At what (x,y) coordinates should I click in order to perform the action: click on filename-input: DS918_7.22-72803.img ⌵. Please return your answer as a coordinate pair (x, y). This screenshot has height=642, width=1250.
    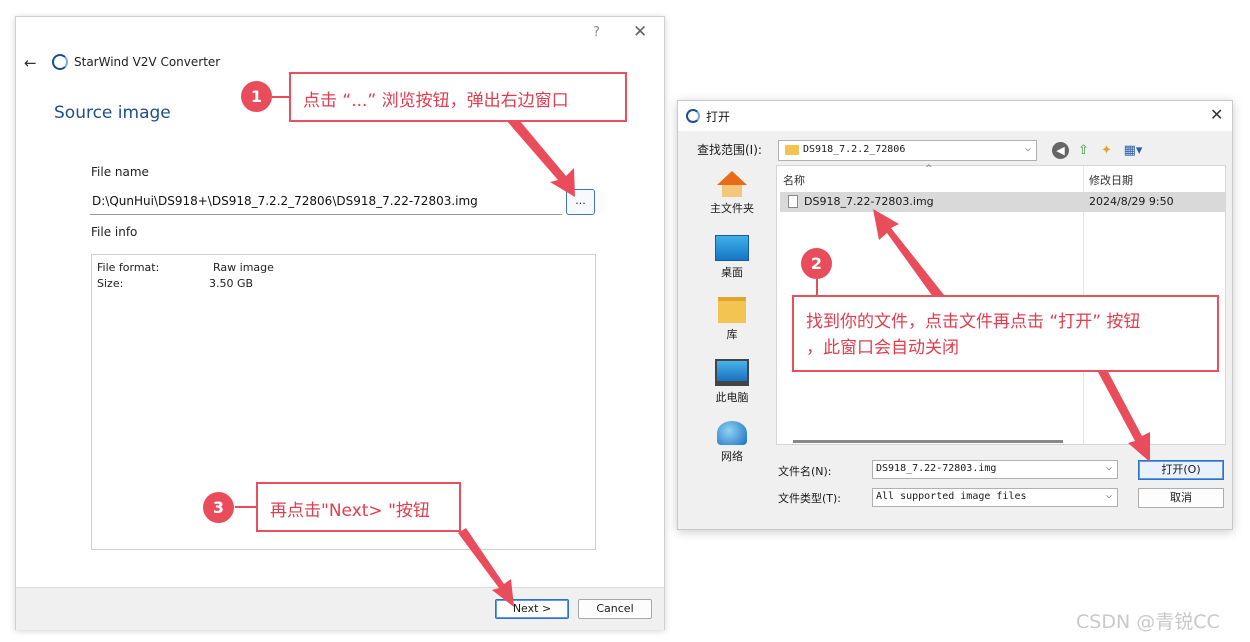
    Looking at the image, I should click on (995, 469).